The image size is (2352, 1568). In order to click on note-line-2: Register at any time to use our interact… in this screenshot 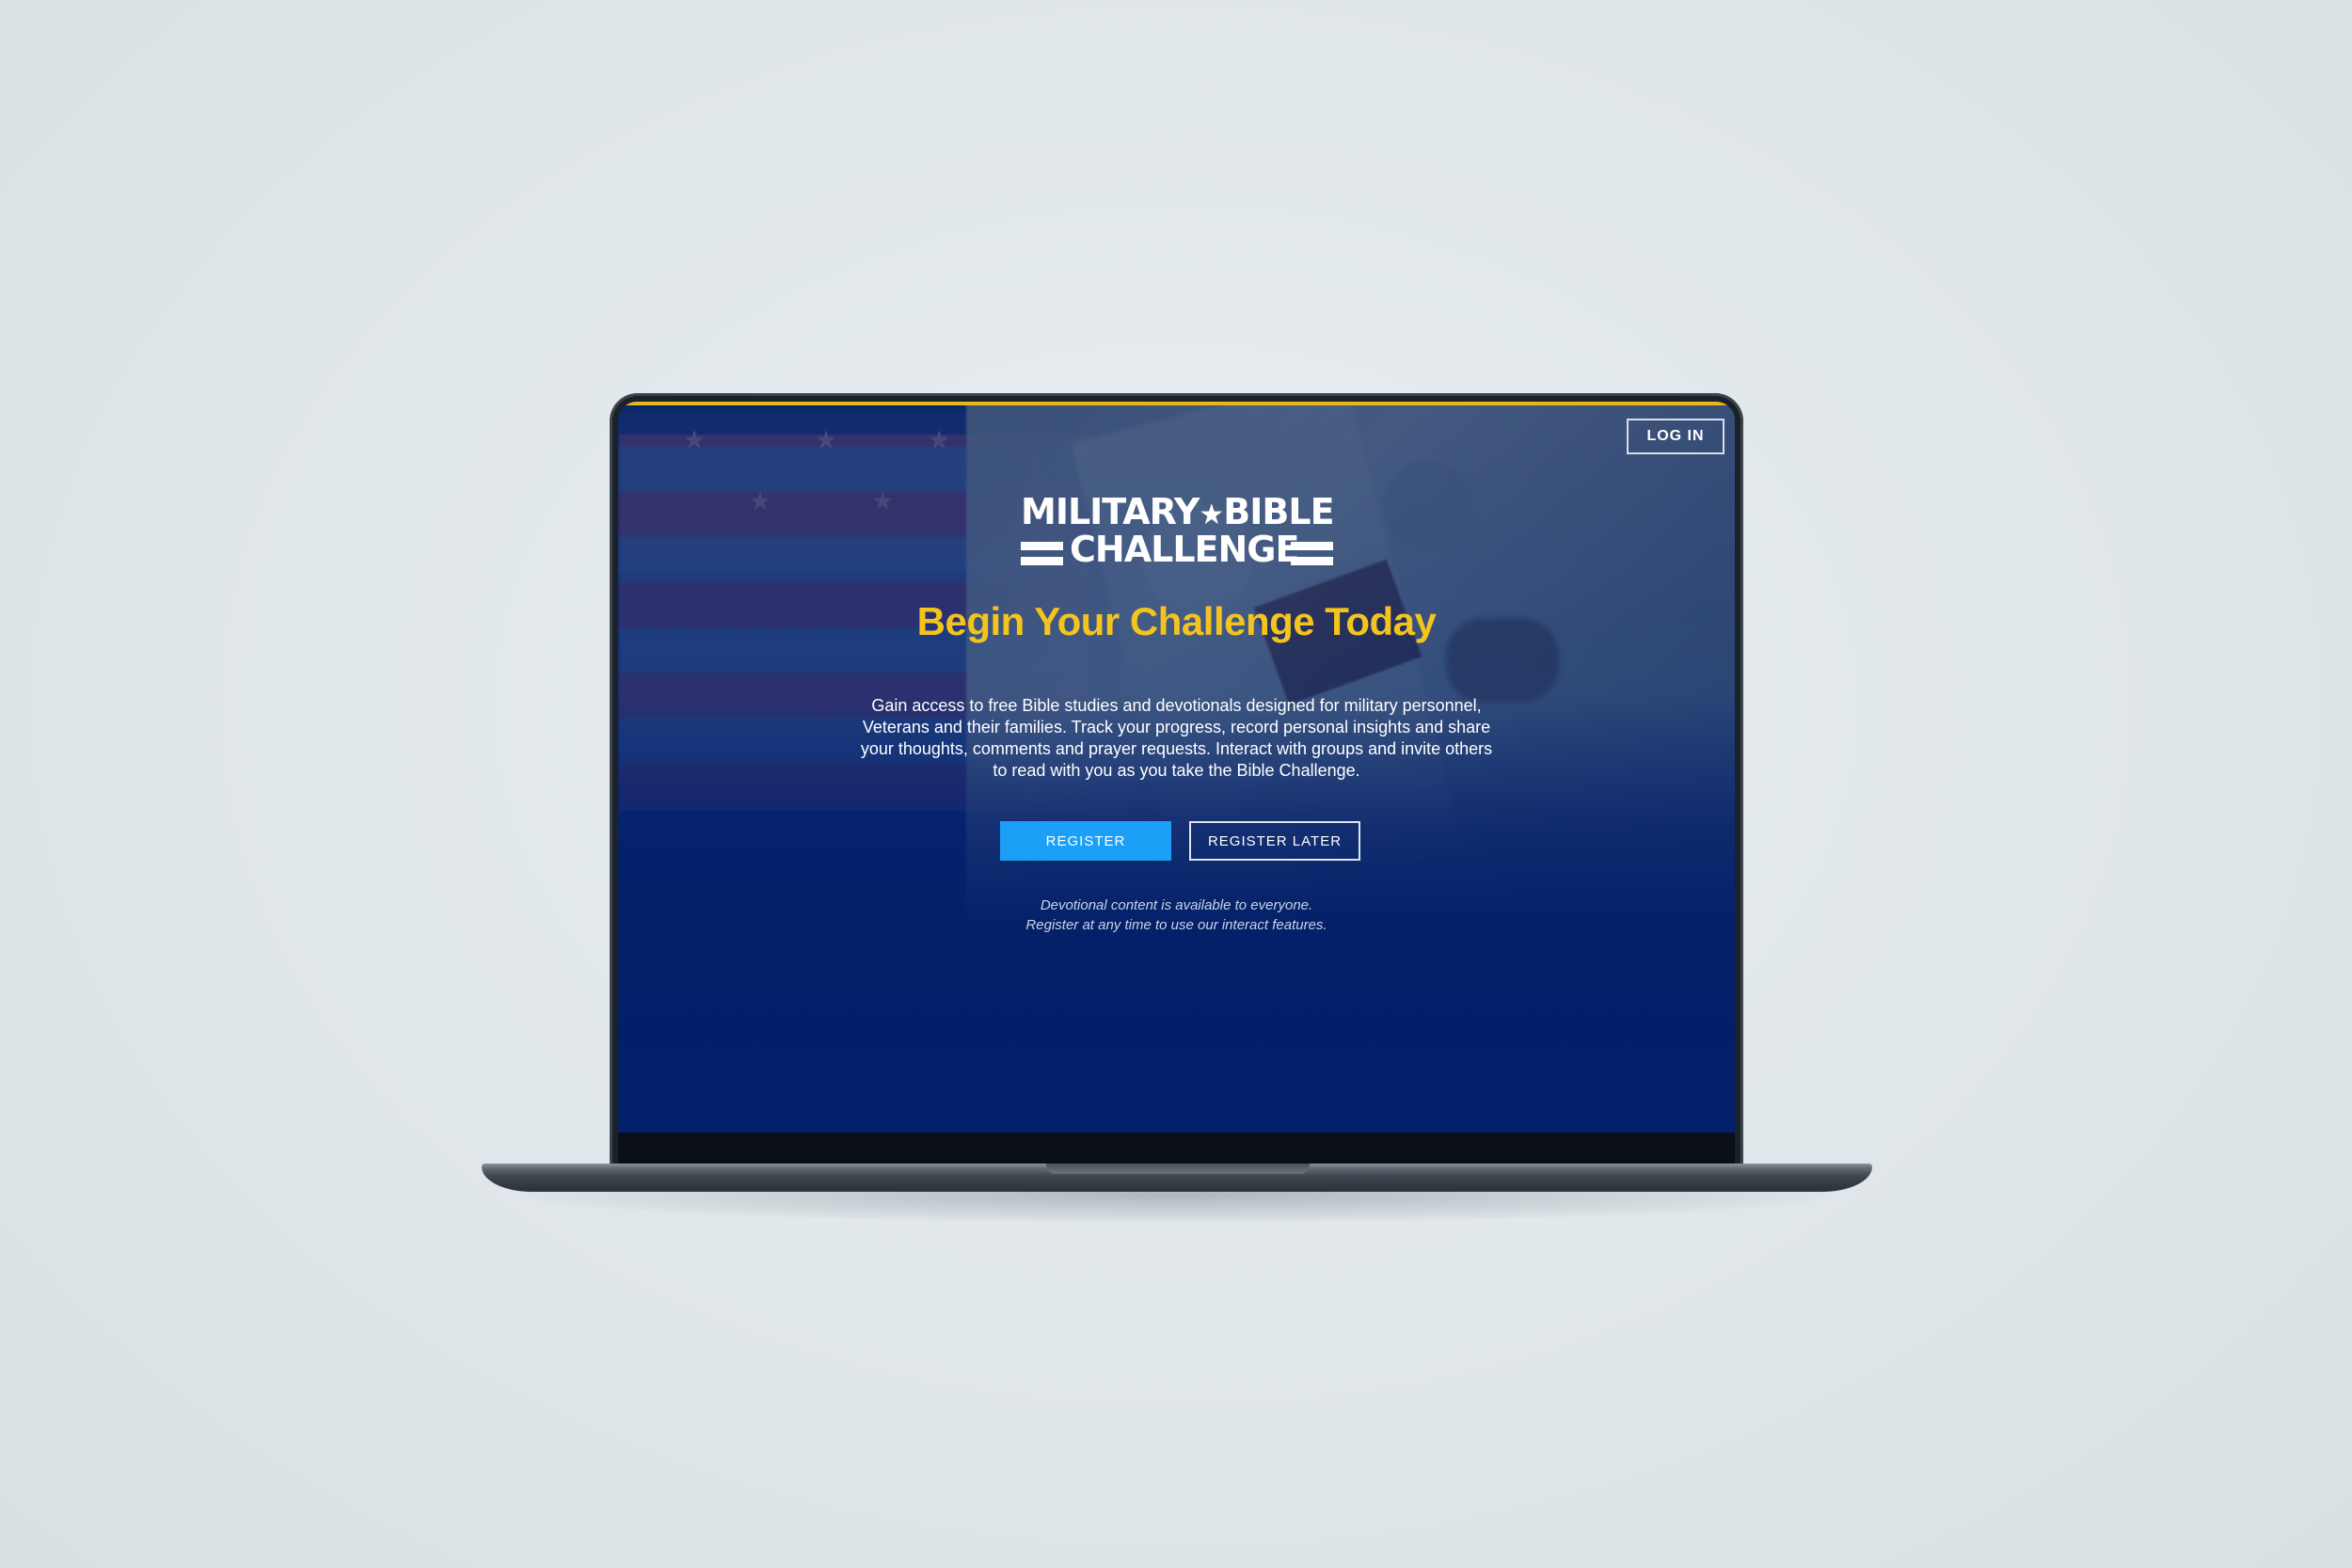, I will do `click(1176, 925)`.